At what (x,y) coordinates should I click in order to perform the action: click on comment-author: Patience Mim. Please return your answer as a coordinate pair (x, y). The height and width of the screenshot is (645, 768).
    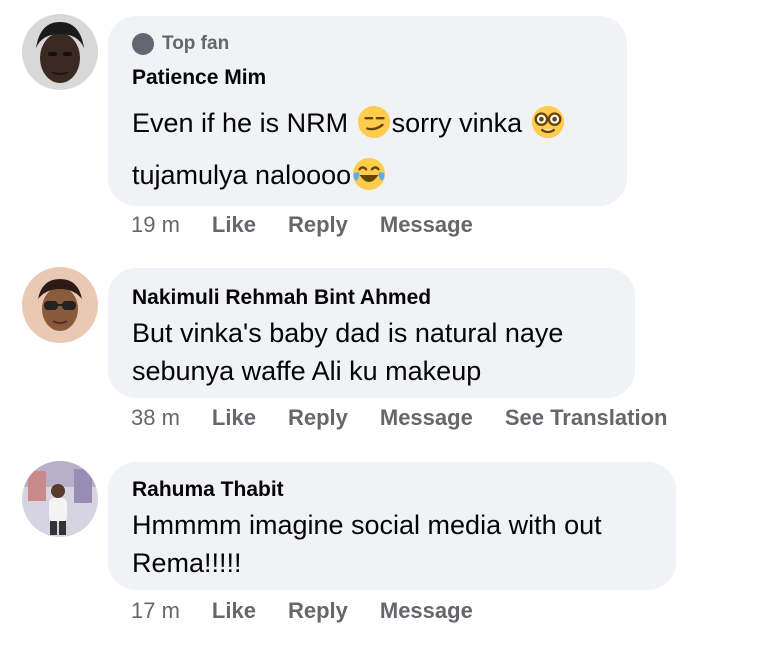
    Looking at the image, I should click on (199, 78).